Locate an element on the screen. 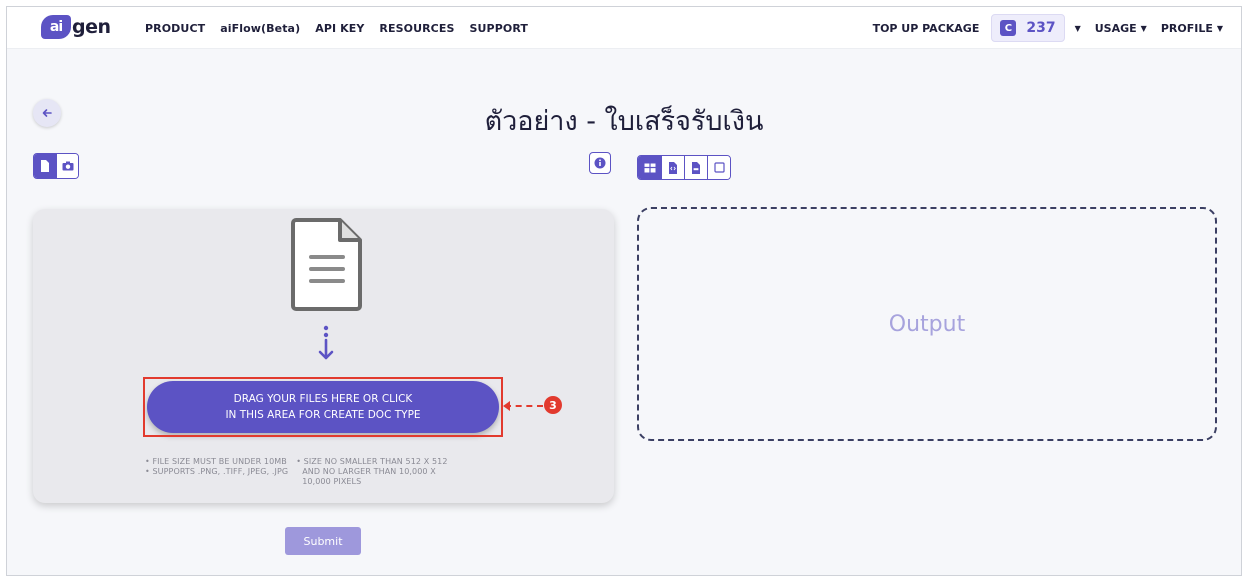  table-icon is located at coordinates (649, 167).